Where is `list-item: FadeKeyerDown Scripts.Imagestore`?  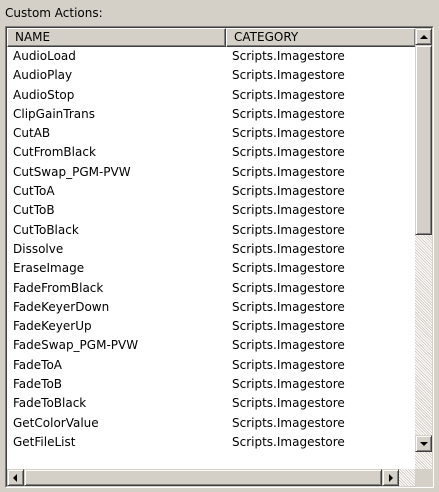
list-item: FadeKeyerDown Scripts.Imagestore is located at coordinates (211, 307).